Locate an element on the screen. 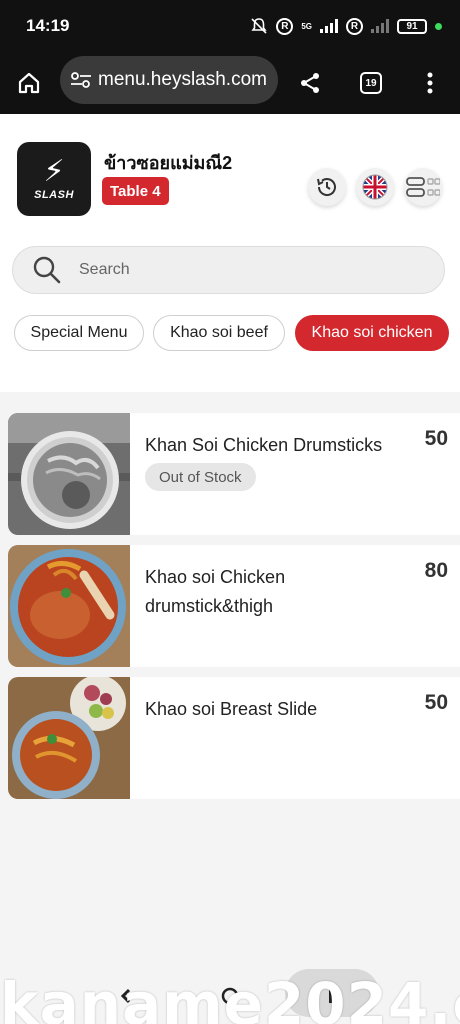 The height and width of the screenshot is (1024, 460). address-bar: menu.heyslash.com is located at coordinates (169, 80).